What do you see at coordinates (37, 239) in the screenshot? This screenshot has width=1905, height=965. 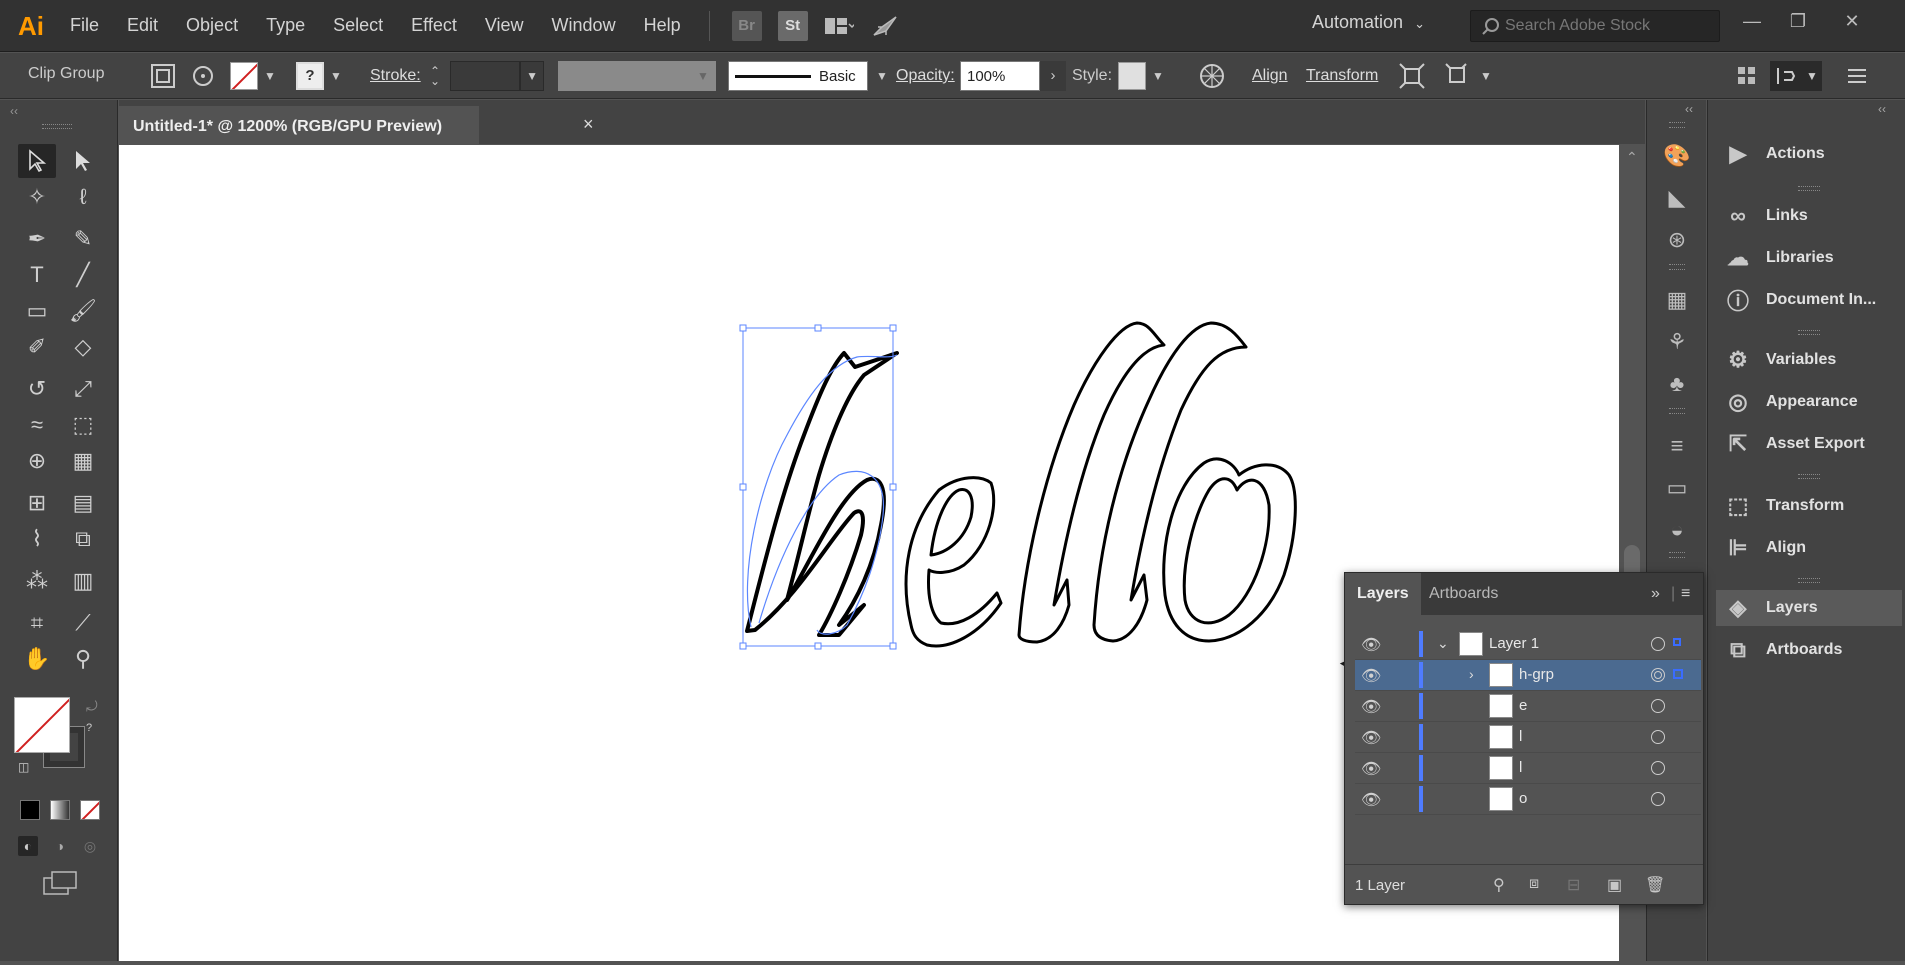 I see `pen-tool-icon: ✒` at bounding box center [37, 239].